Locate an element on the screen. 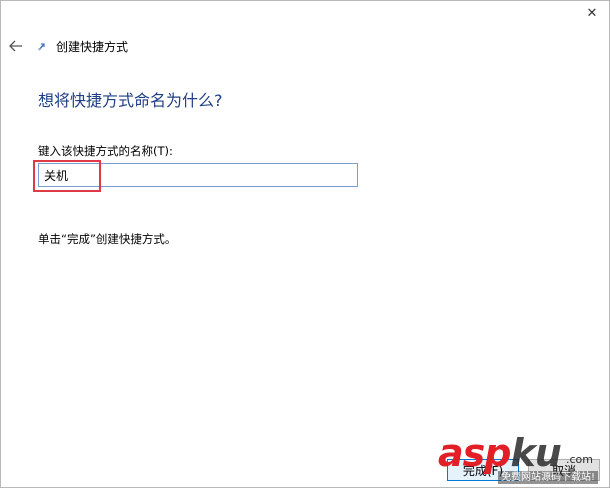 This screenshot has height=488, width=610. finish-button: 完成(F) is located at coordinates (483, 470).